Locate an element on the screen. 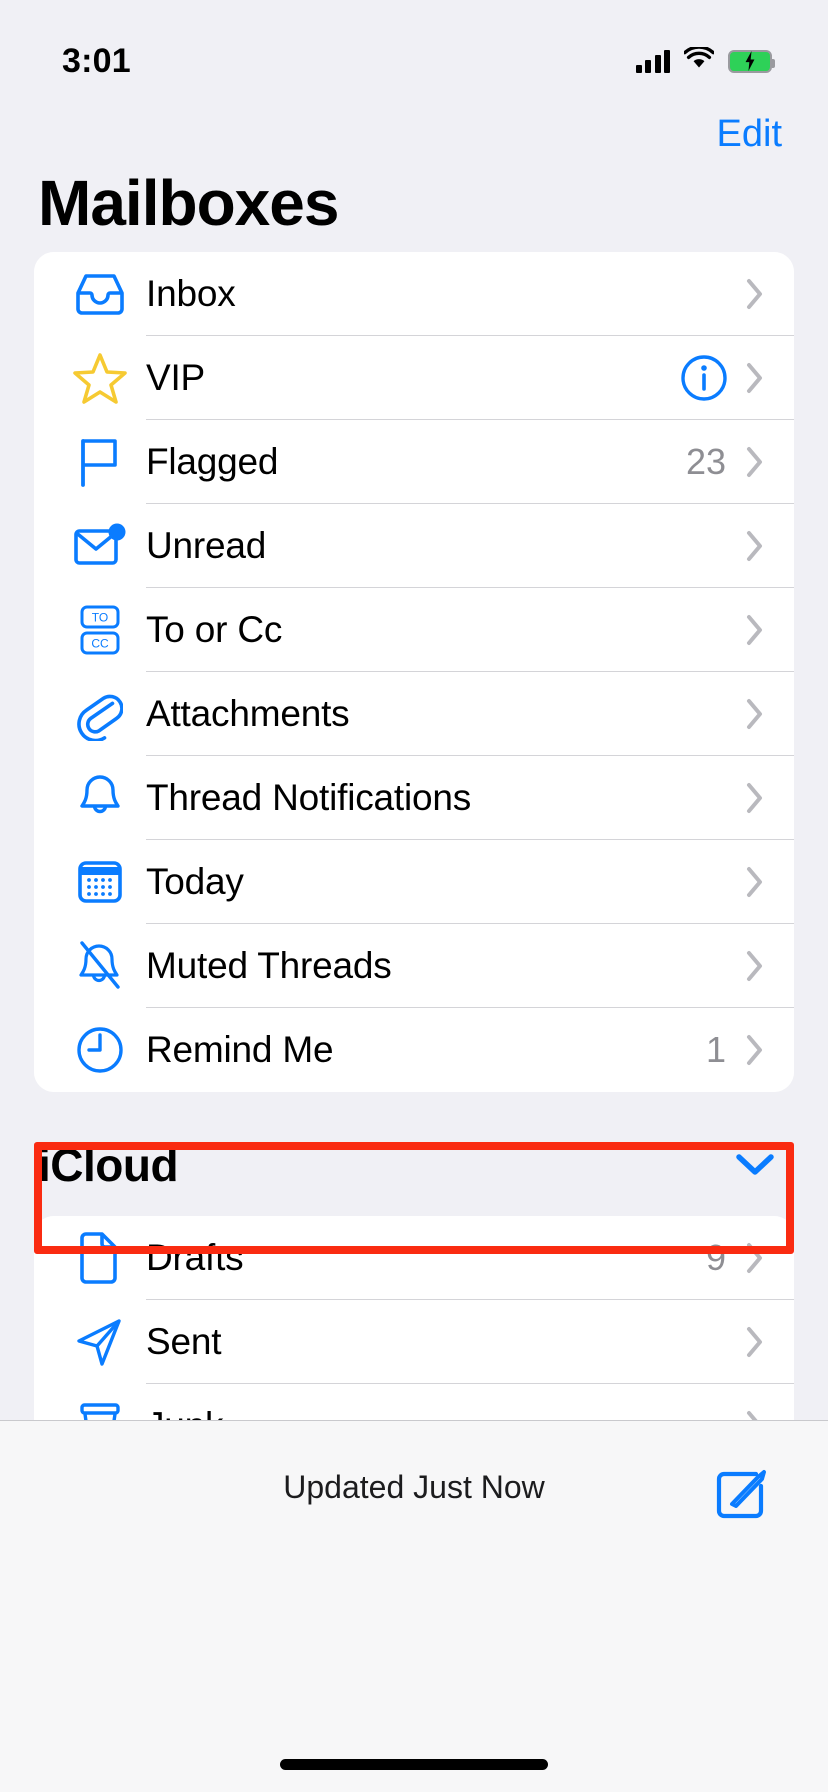 Image resolution: width=828 pixels, height=1792 pixels. compose-pencil-icon is located at coordinates (743, 1496).